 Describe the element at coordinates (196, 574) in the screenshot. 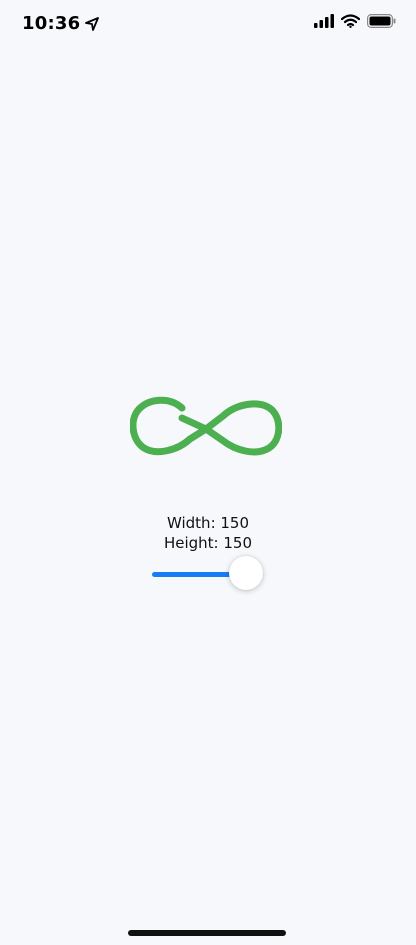

I see `slider-track-fill` at that location.